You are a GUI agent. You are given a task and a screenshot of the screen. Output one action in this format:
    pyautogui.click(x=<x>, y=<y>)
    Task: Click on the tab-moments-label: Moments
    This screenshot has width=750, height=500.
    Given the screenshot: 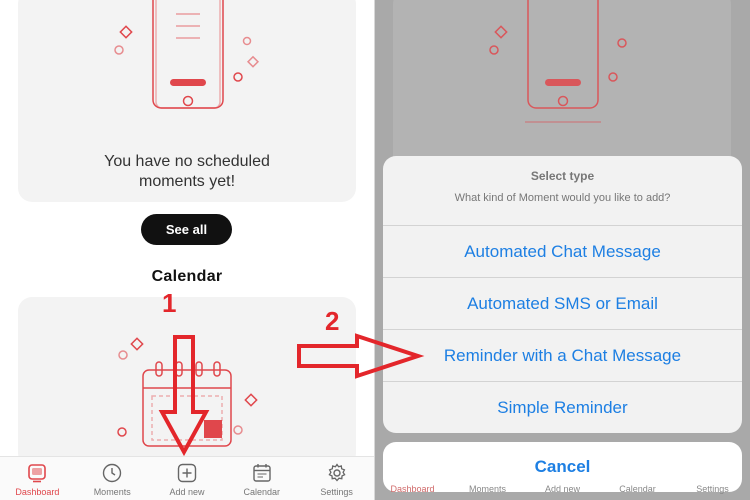 What is the action you would take?
    pyautogui.click(x=112, y=492)
    